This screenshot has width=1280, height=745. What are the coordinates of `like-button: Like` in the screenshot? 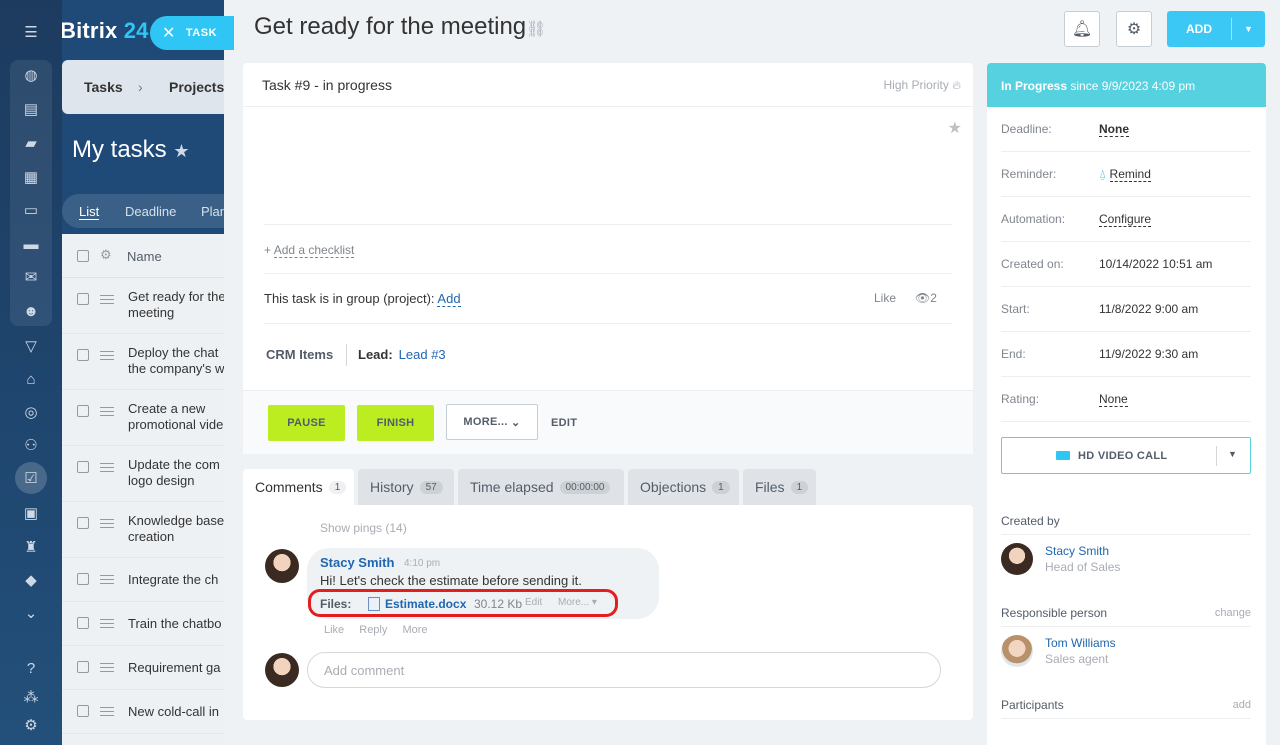 It's located at (885, 298).